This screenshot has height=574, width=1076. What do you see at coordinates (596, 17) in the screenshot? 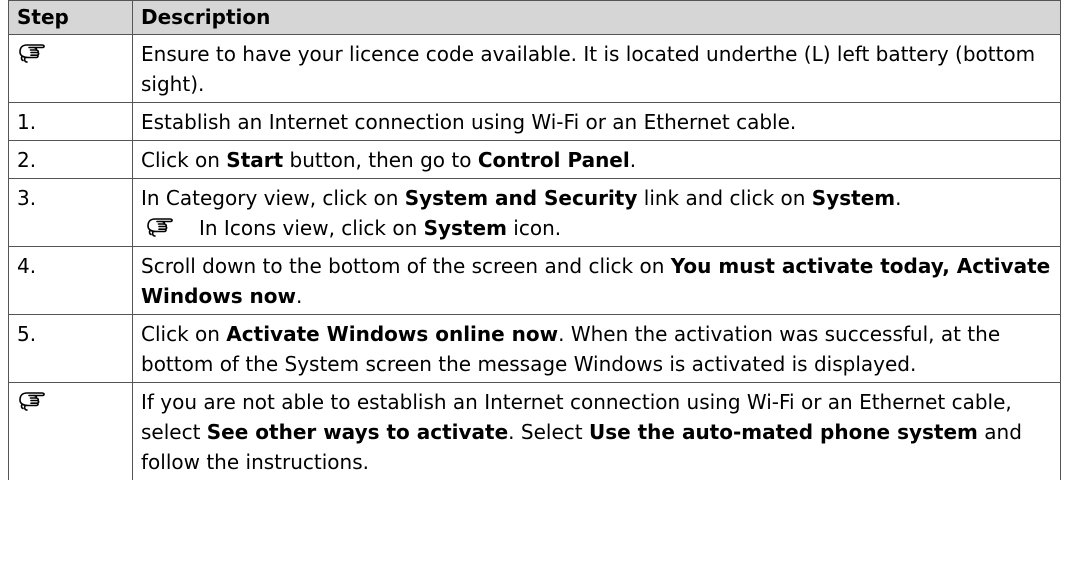
I see `description-column-header: Description` at bounding box center [596, 17].